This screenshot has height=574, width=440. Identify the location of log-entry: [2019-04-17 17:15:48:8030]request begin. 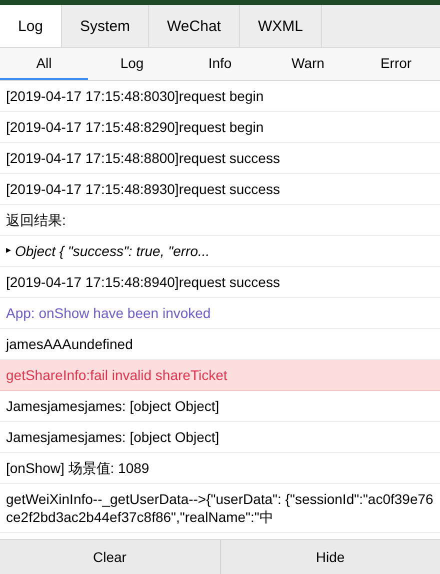
(220, 96).